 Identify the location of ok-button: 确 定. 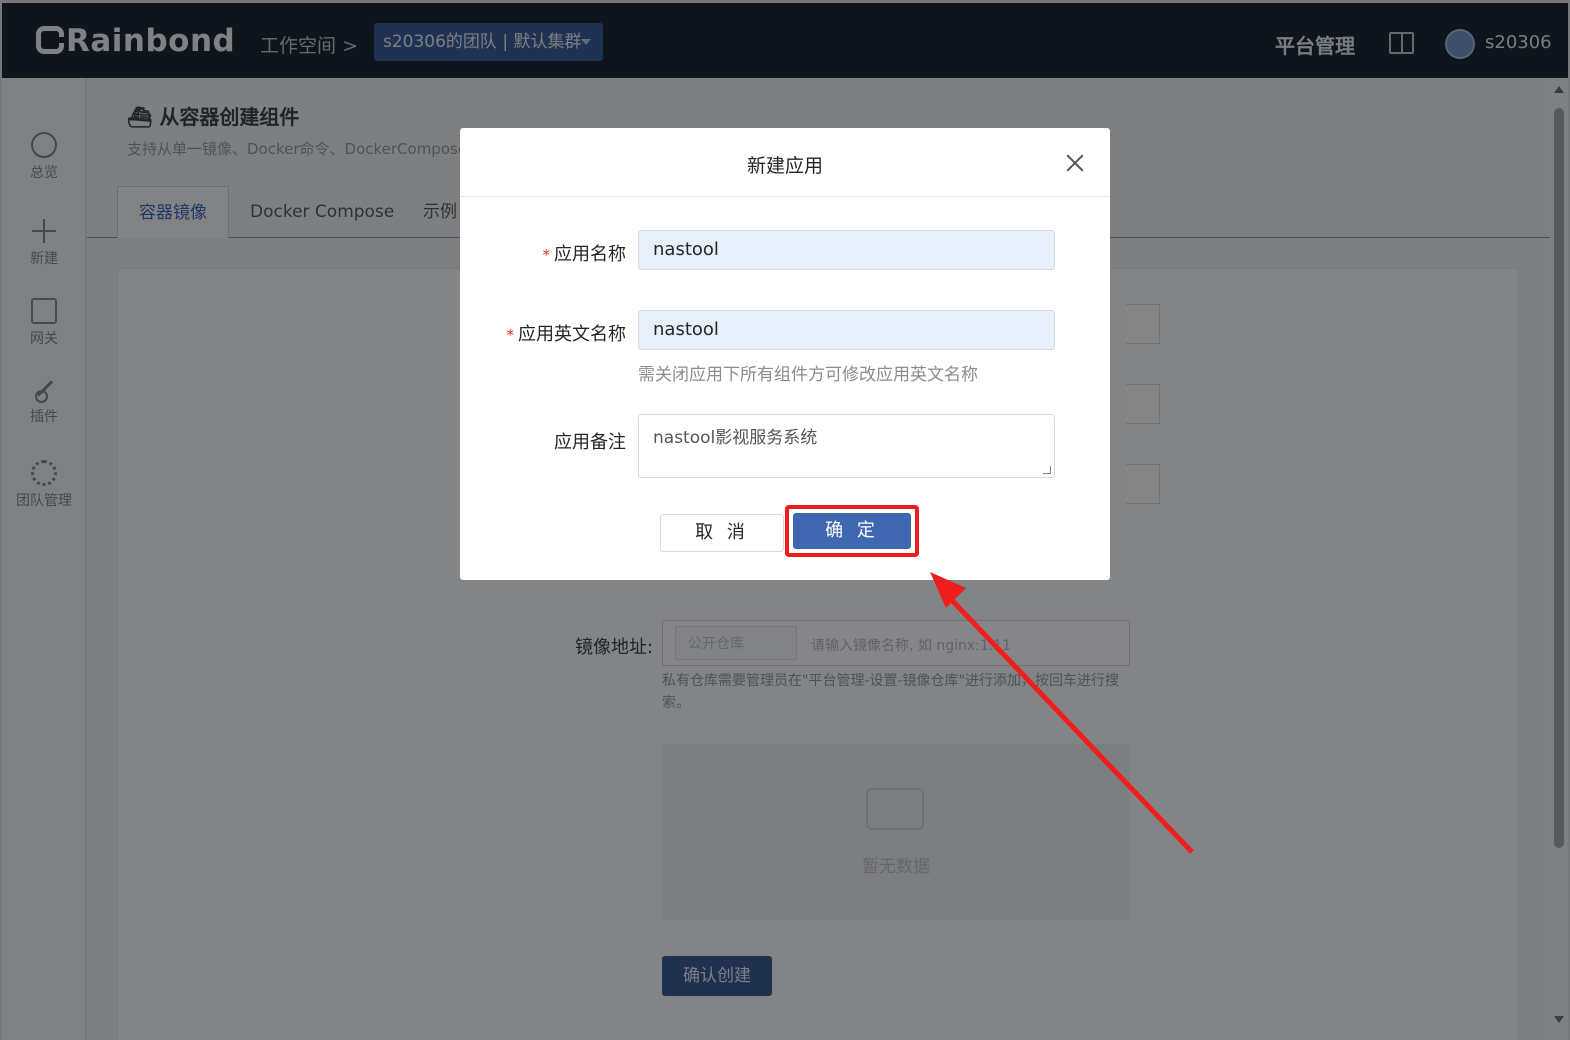
(852, 531).